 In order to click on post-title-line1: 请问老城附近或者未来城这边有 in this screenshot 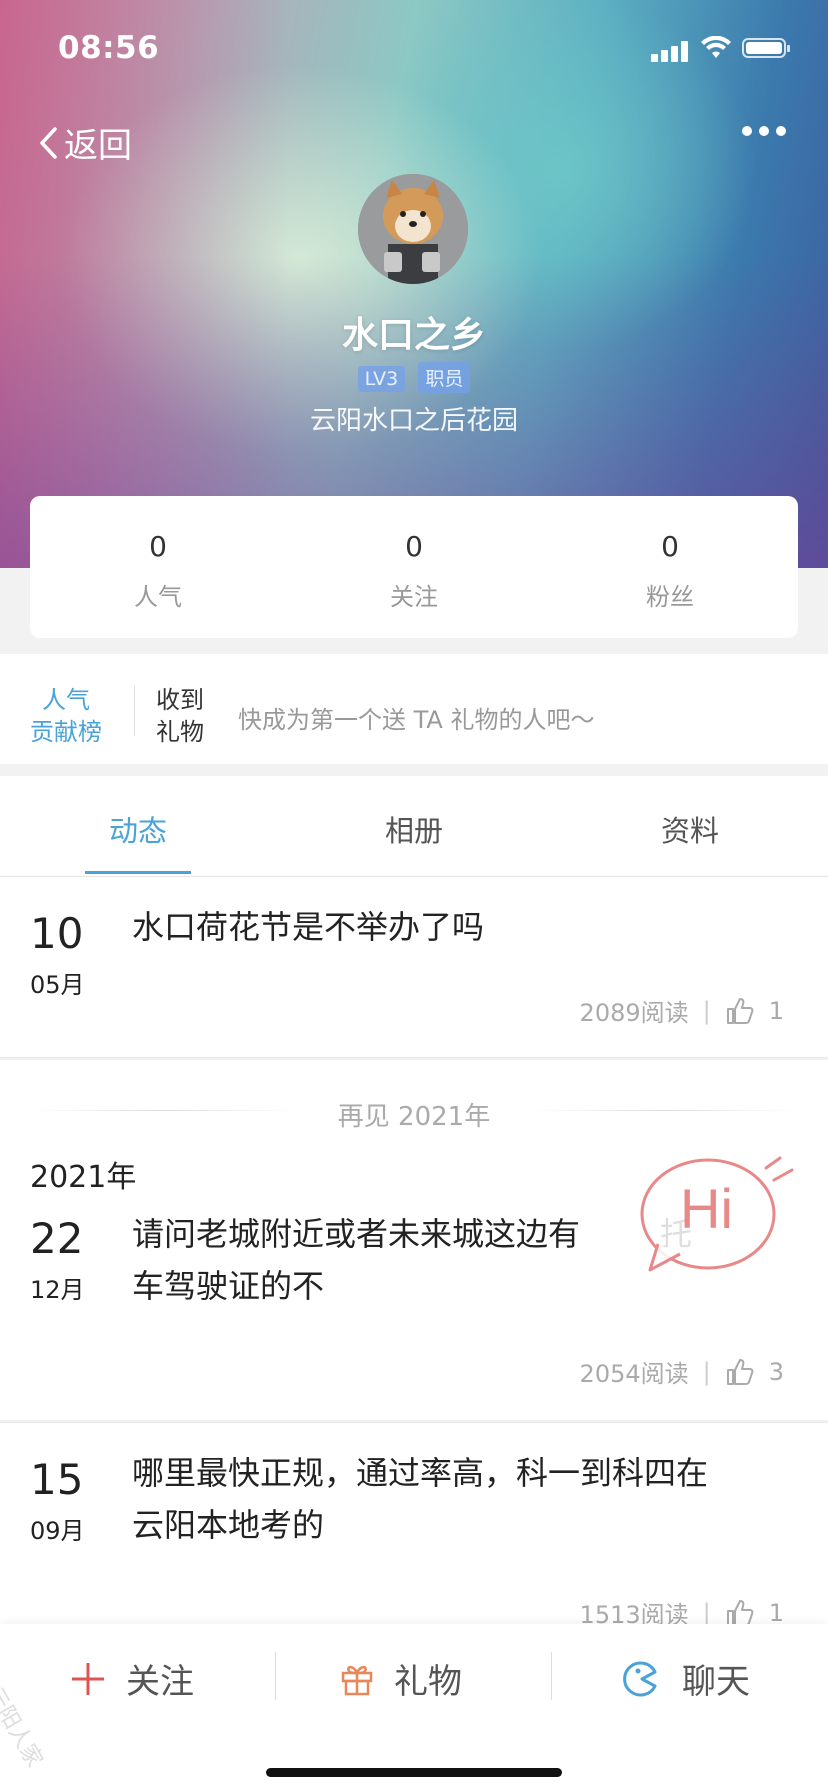, I will do `click(356, 1234)`.